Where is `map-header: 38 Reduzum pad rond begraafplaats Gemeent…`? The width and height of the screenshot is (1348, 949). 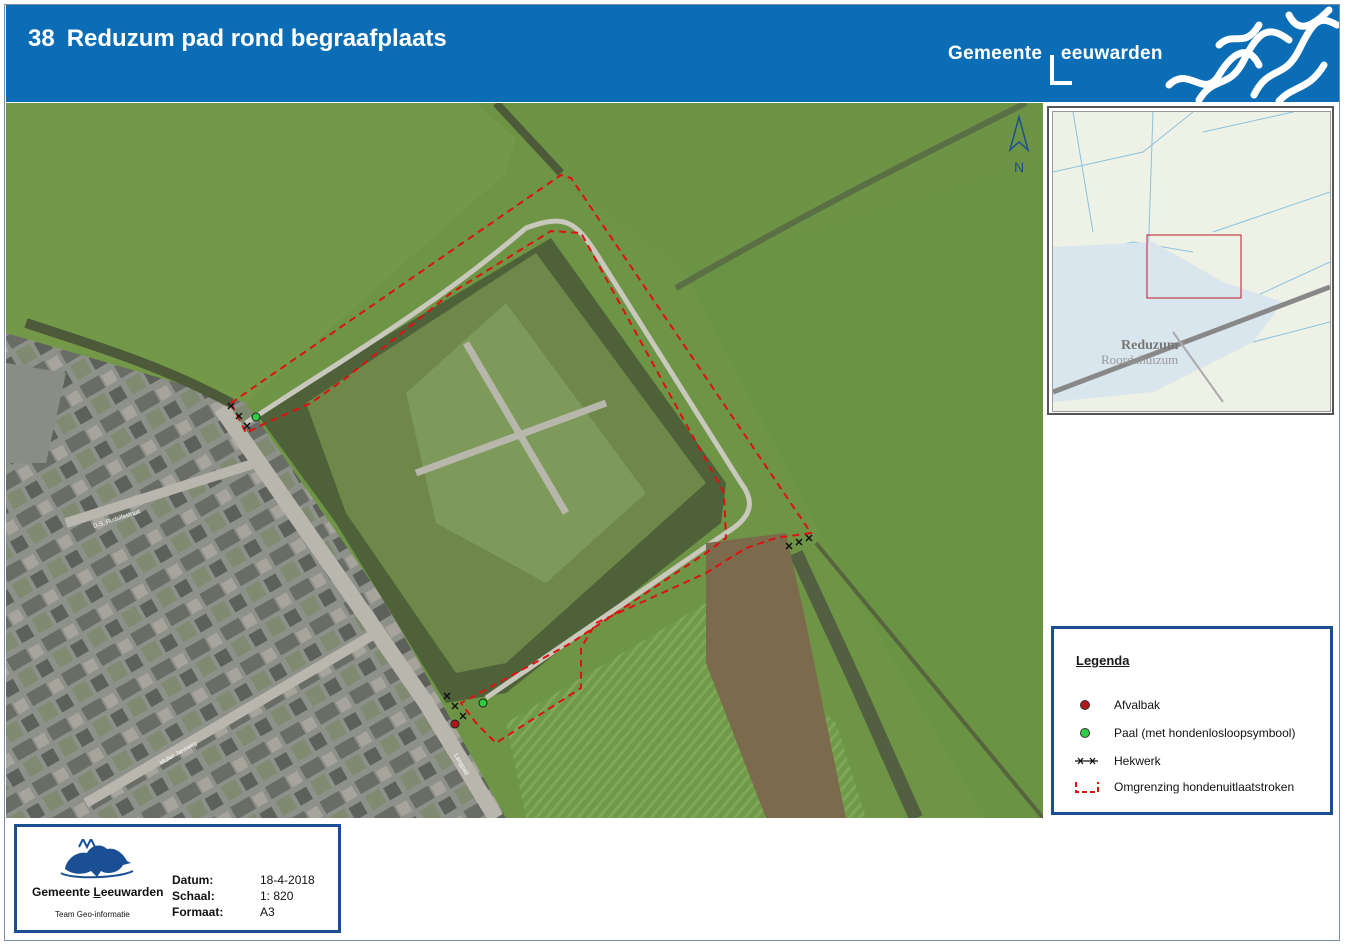 map-header: 38 Reduzum pad rond begraafplaats Gemeent… is located at coordinates (672, 53).